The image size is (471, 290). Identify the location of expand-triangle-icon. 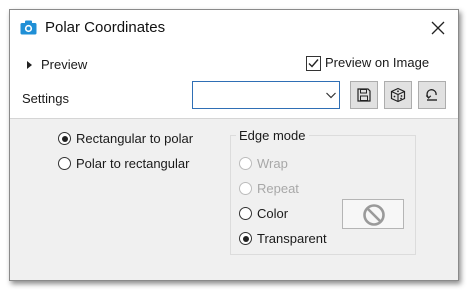
(29, 65).